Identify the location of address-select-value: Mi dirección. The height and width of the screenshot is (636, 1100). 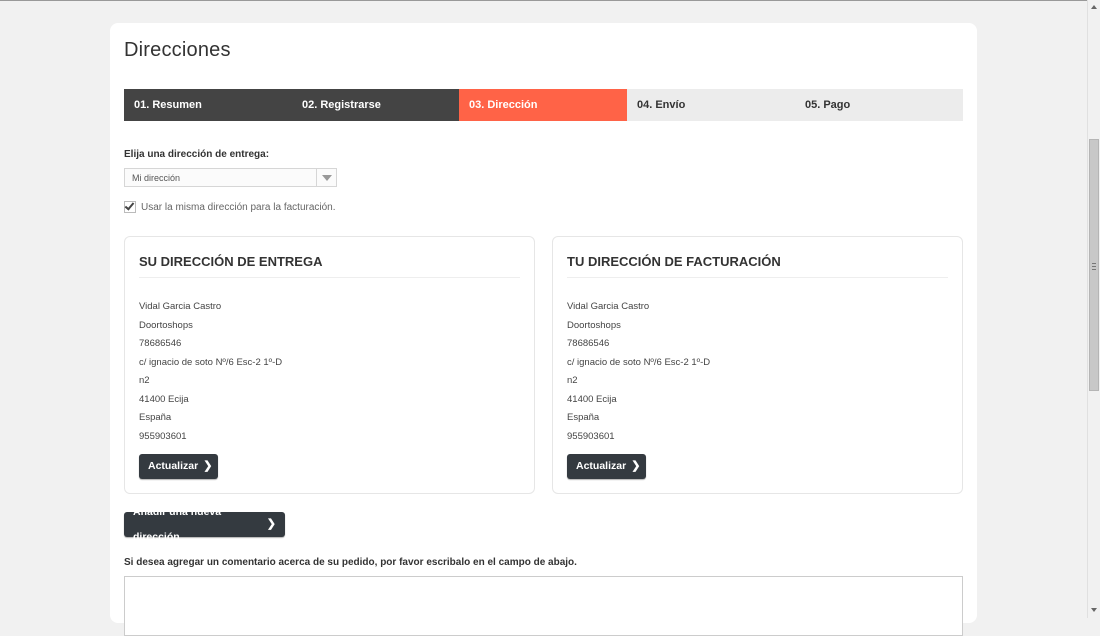
(156, 178).